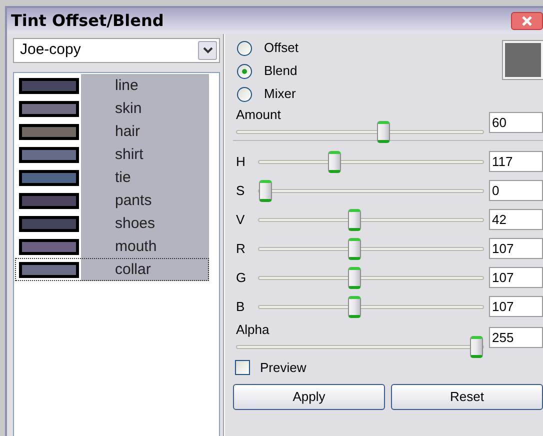 The width and height of the screenshot is (543, 436). What do you see at coordinates (280, 94) in the screenshot?
I see `radio-label: Mixer` at bounding box center [280, 94].